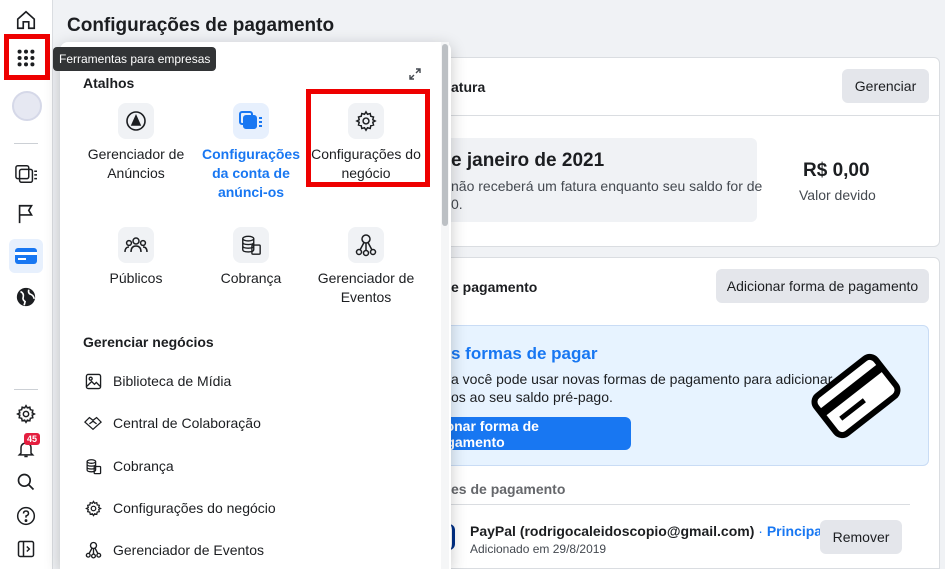 This screenshot has width=945, height=569. Describe the element at coordinates (468, 87) in the screenshot. I see `billing-card-title: atura` at that location.